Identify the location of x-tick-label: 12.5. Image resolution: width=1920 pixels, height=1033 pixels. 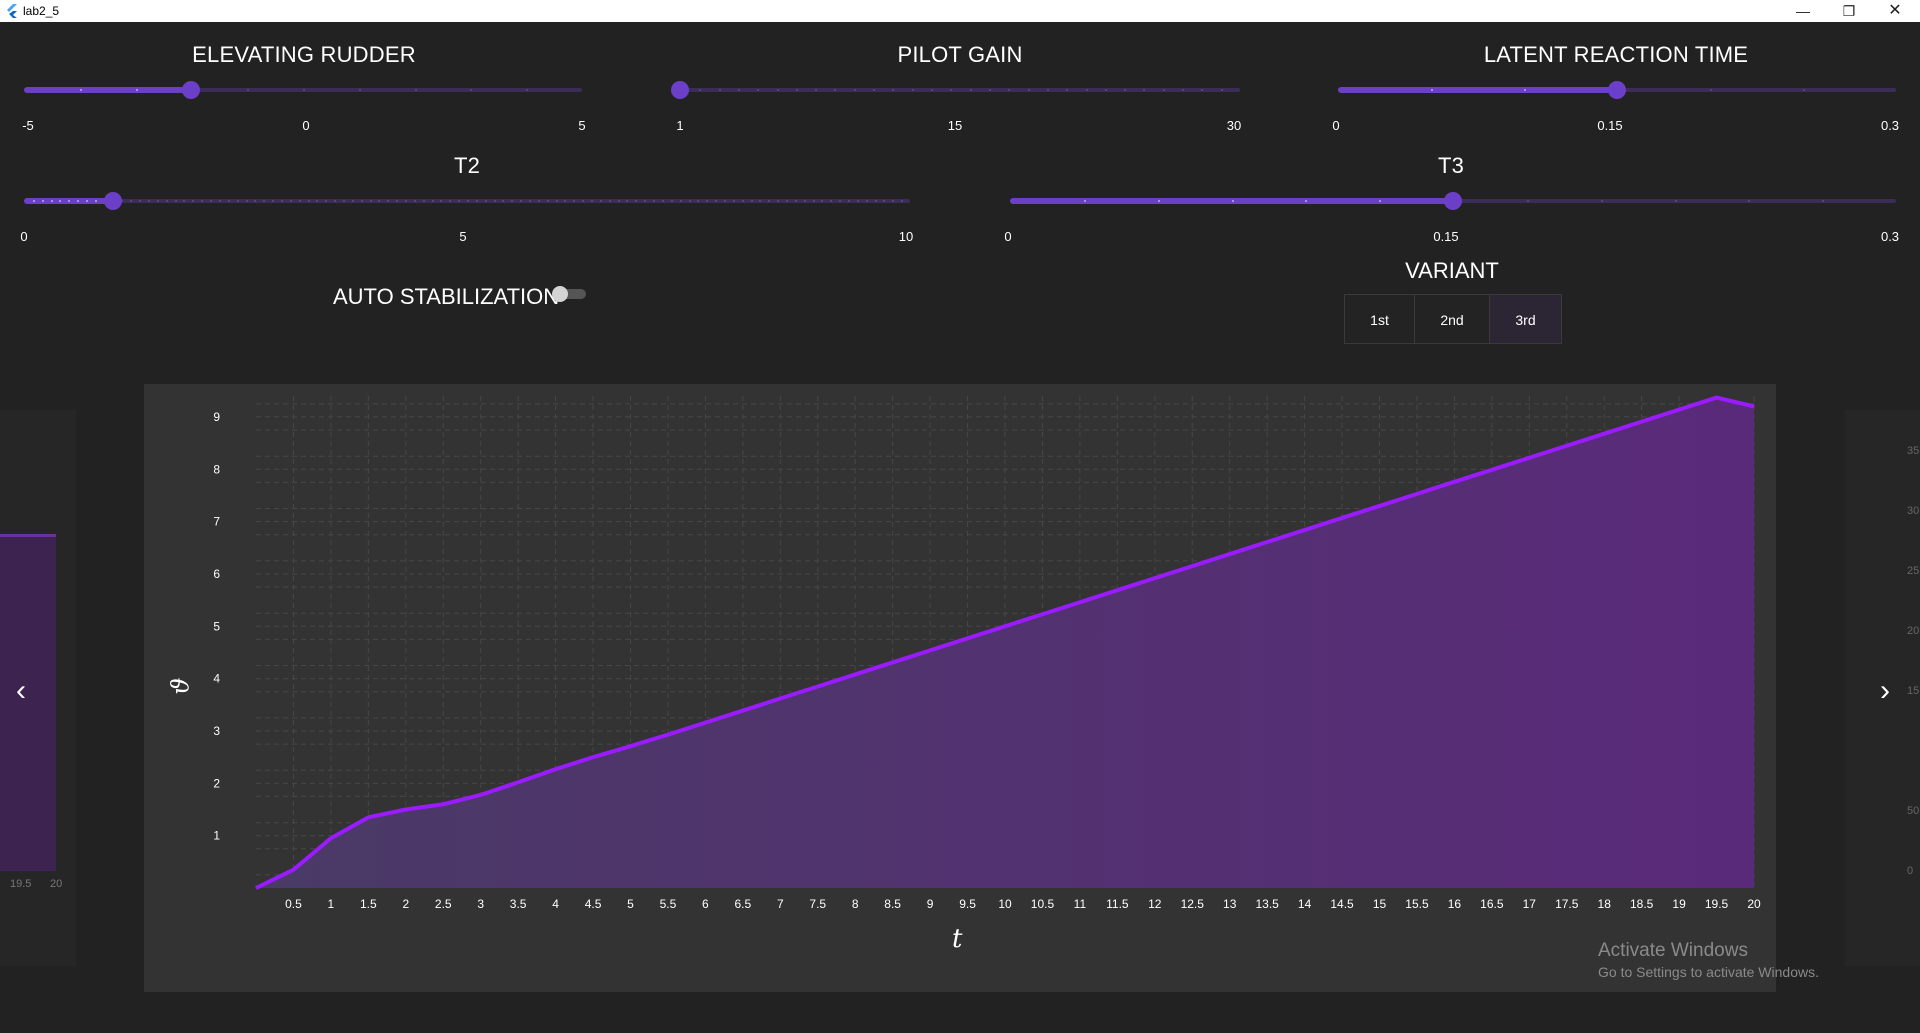
(1193, 904).